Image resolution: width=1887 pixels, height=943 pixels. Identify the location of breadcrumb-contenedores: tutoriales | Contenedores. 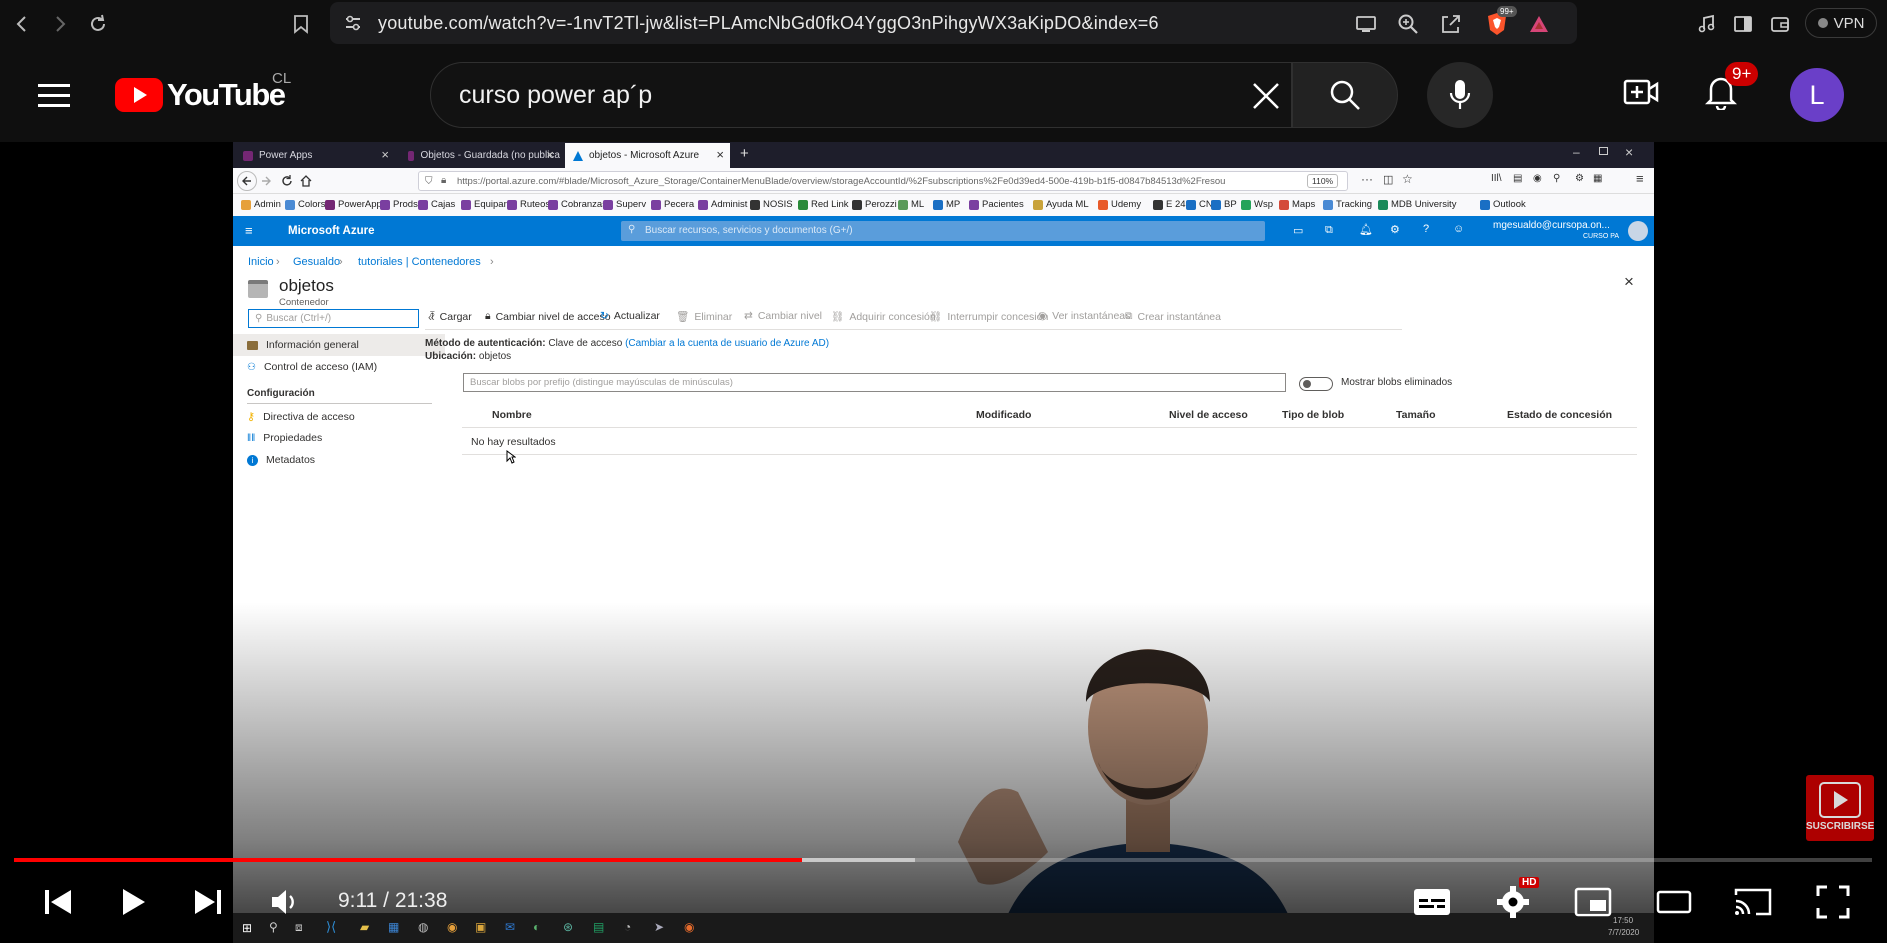
(419, 262).